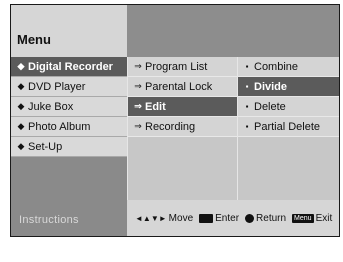  I want to click on submenu-item-parental-lock: ⇒ Parental Lock, so click(182, 87).